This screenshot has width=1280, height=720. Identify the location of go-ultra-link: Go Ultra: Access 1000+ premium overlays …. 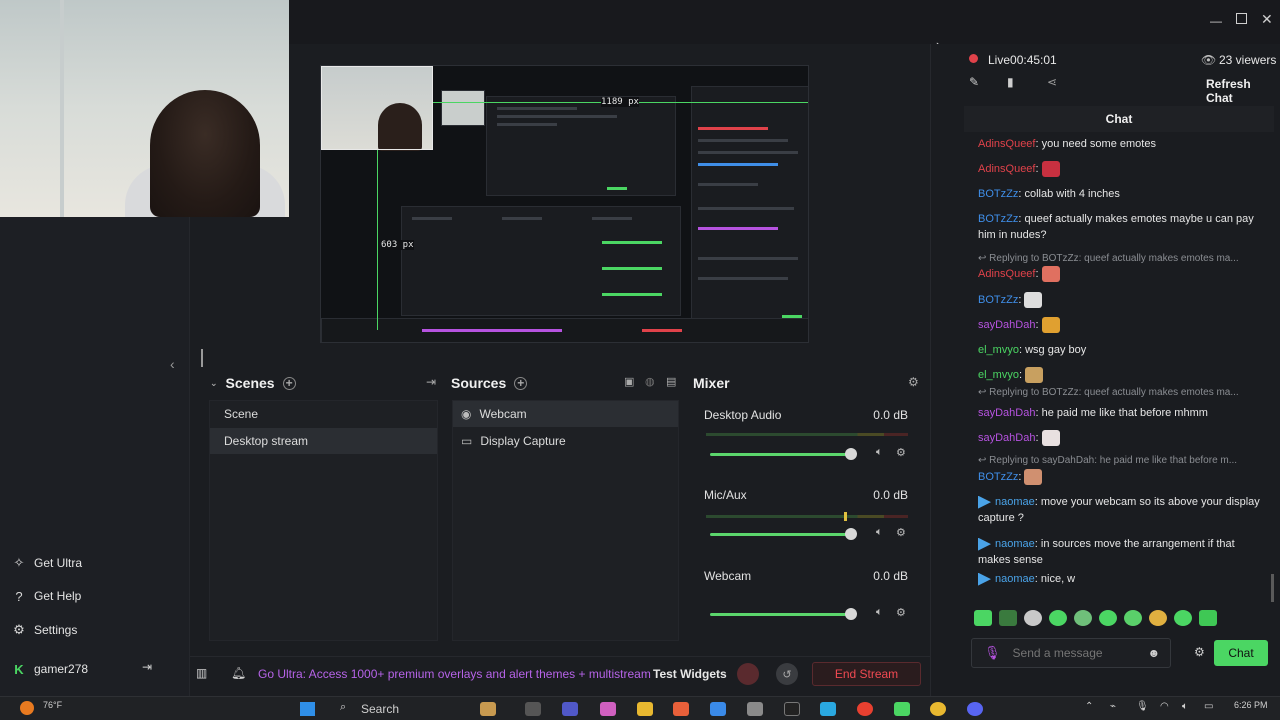
(454, 674).